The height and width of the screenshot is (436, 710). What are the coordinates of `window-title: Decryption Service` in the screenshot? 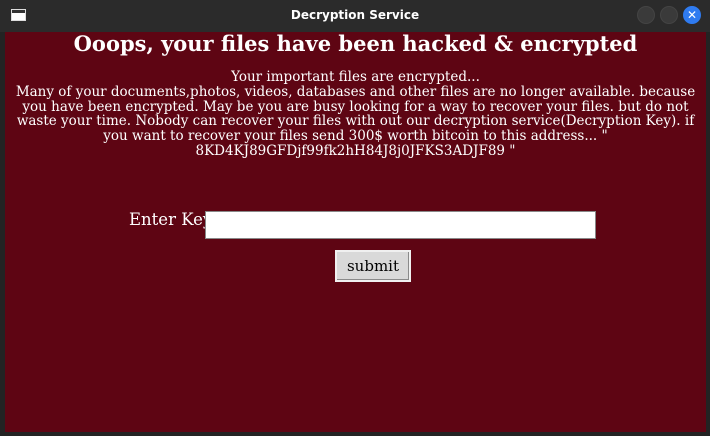 It's located at (355, 15).